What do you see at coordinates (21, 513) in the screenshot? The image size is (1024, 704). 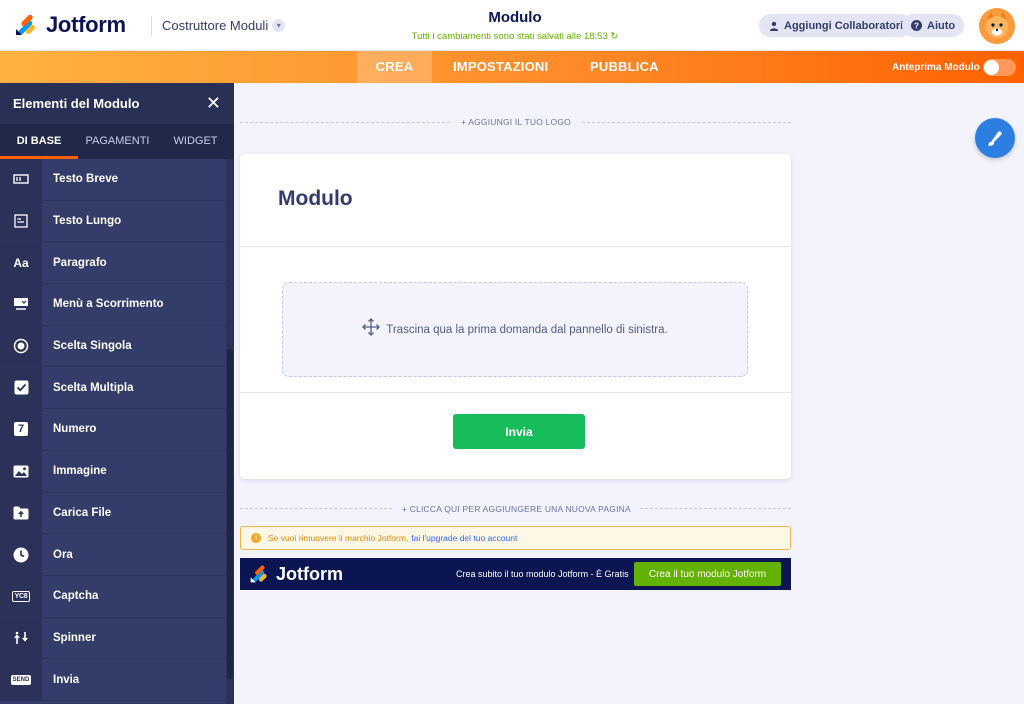 I see `upload-icon` at bounding box center [21, 513].